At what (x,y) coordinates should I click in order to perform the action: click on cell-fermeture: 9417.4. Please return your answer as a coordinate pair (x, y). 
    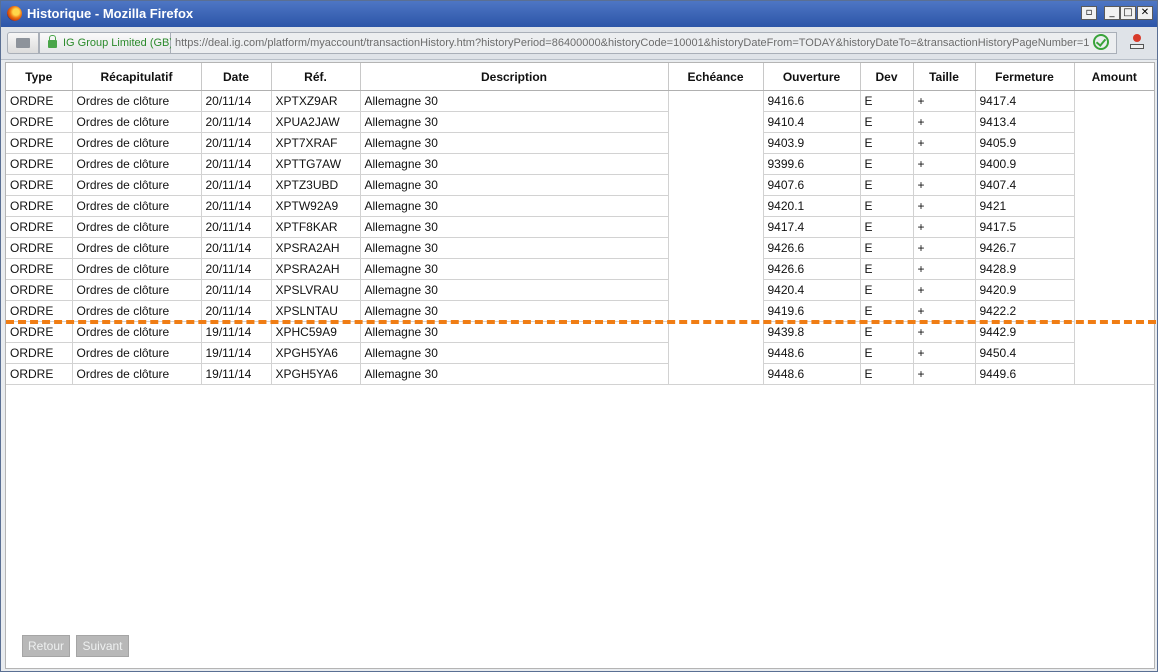
    Looking at the image, I should click on (1025, 101).